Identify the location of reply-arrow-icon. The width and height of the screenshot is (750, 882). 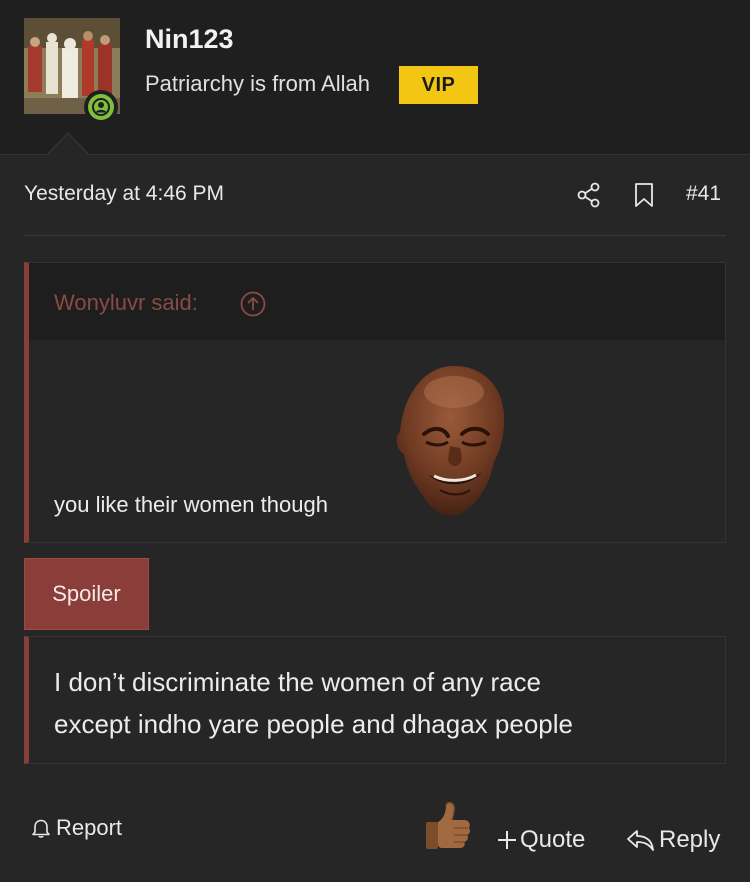
(640, 840).